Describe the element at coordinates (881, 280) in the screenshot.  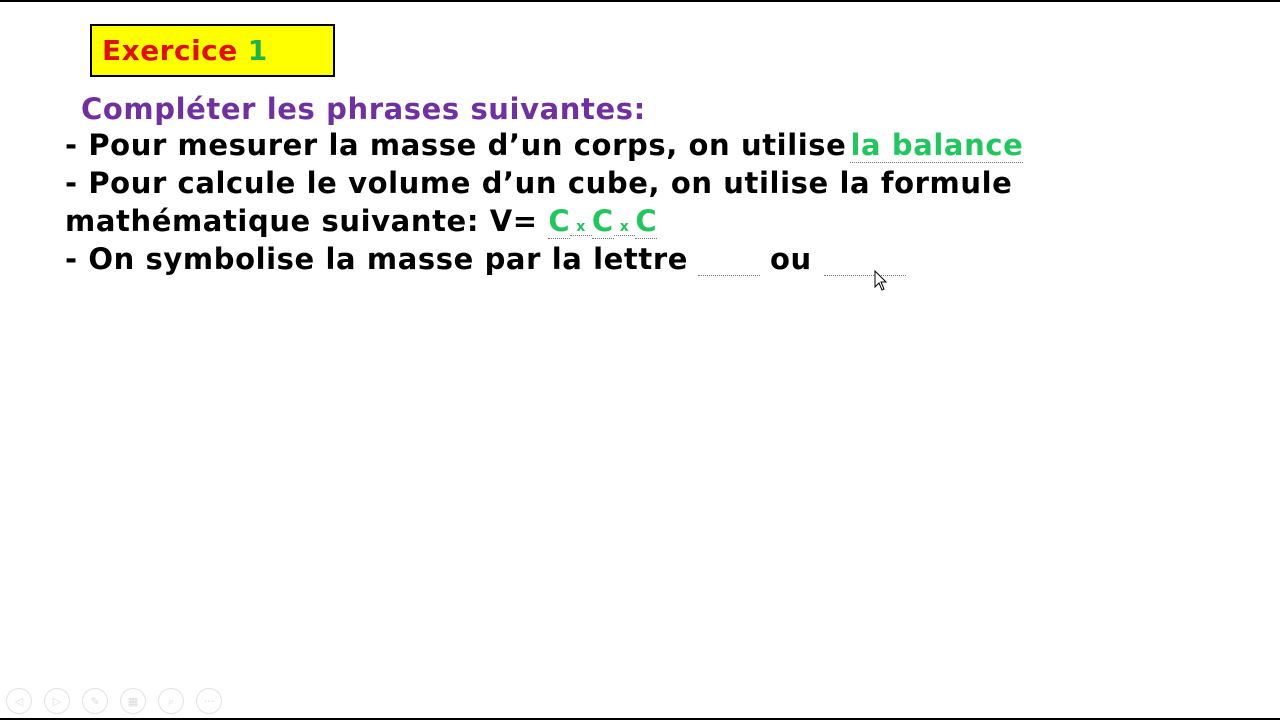
I see `mouse-cursor-icon` at that location.